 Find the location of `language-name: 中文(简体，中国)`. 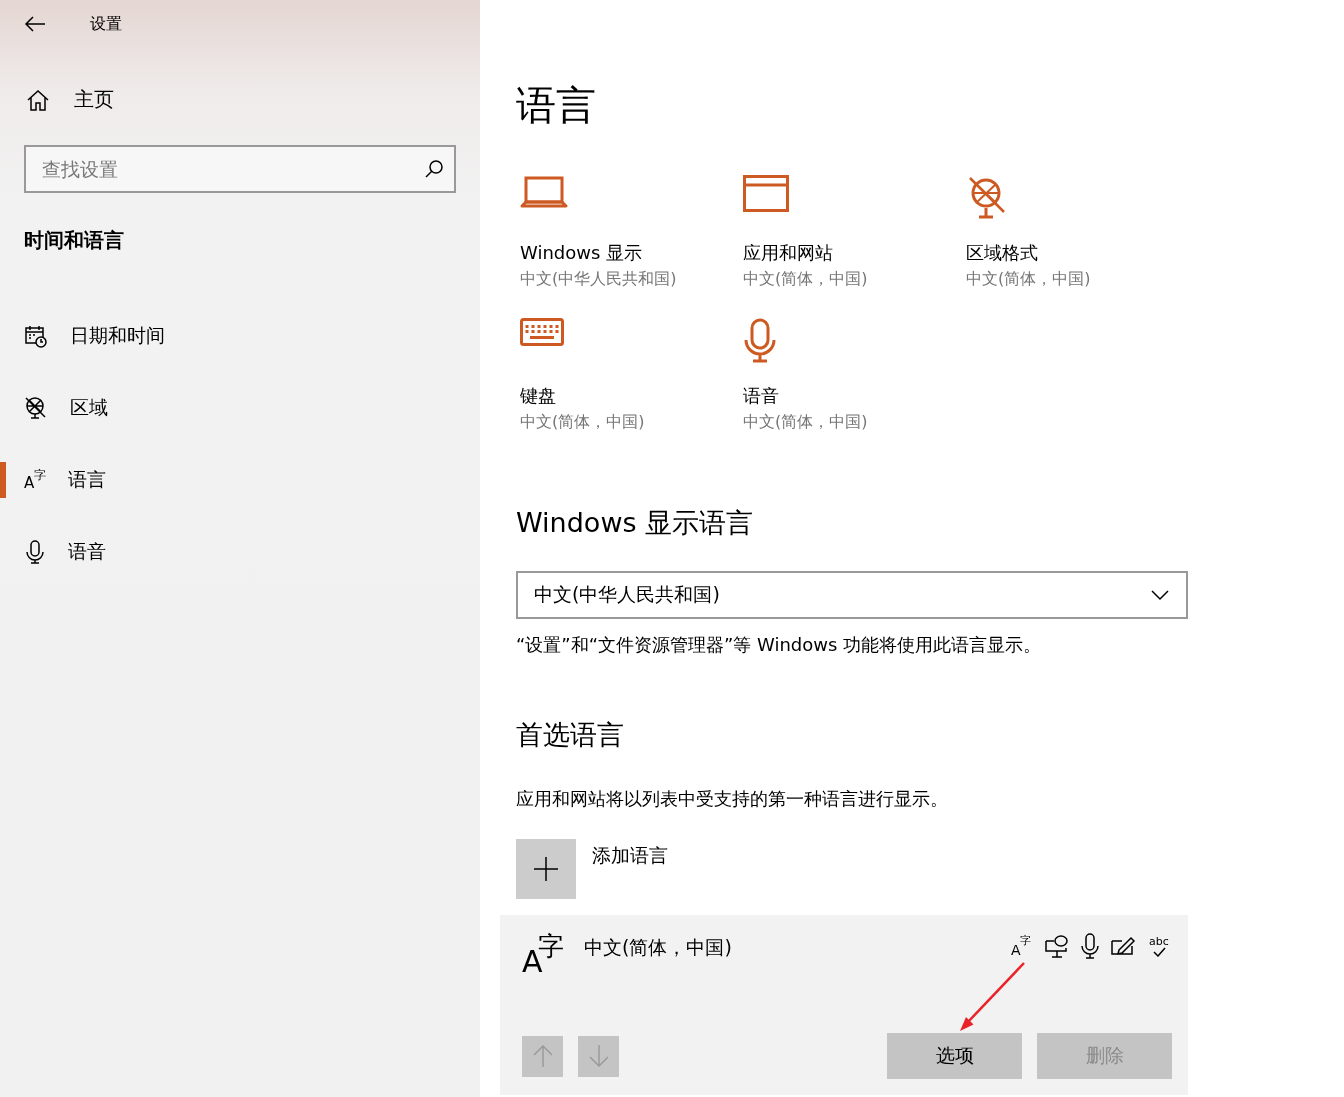

language-name: 中文(简体，中国) is located at coordinates (658, 947).